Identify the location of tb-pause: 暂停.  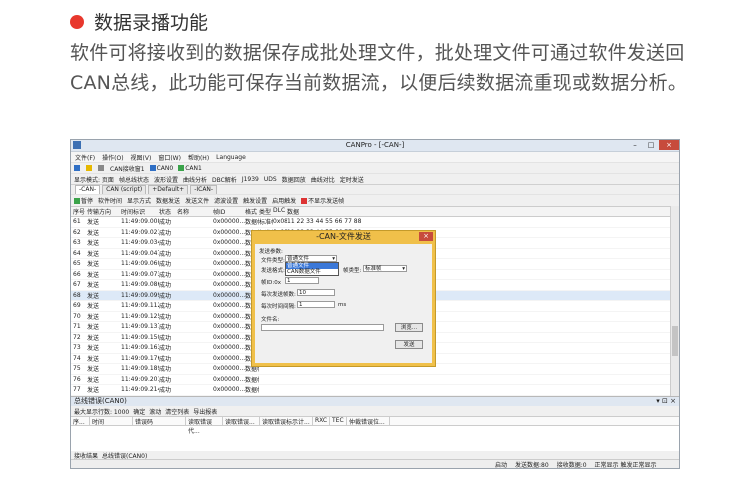
(83, 200).